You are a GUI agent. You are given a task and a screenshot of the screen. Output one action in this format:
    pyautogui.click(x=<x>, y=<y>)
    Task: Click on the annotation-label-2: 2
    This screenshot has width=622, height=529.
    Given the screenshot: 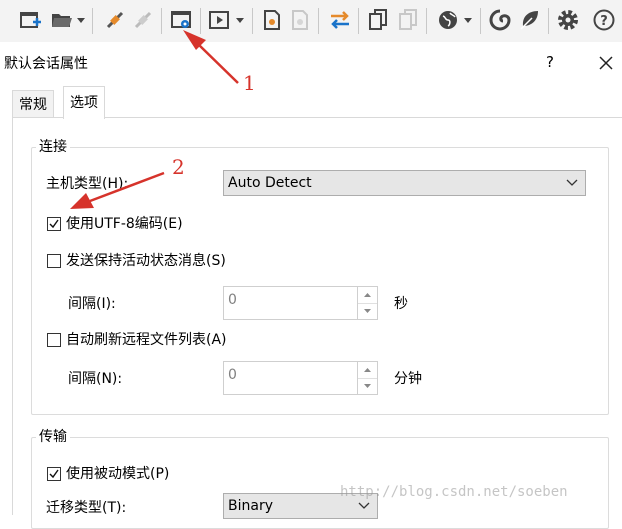 What is the action you would take?
    pyautogui.click(x=178, y=167)
    